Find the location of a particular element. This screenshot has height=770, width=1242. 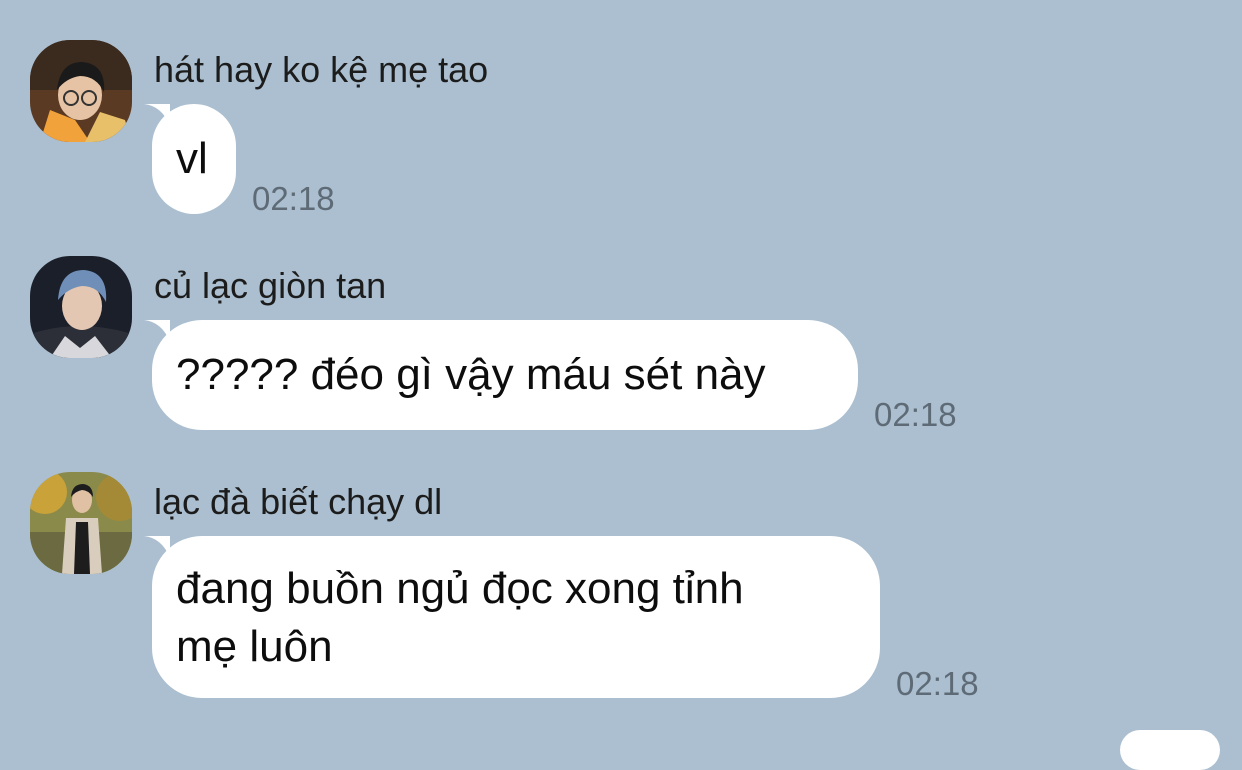

sender-name: lạc đà biết chạy dl is located at coordinates (298, 501).